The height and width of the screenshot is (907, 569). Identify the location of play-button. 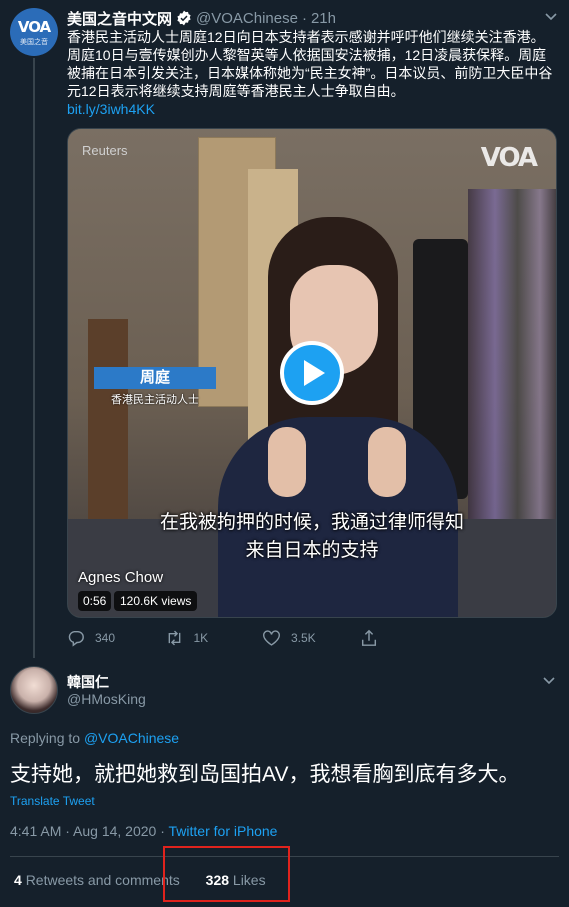
(312, 373).